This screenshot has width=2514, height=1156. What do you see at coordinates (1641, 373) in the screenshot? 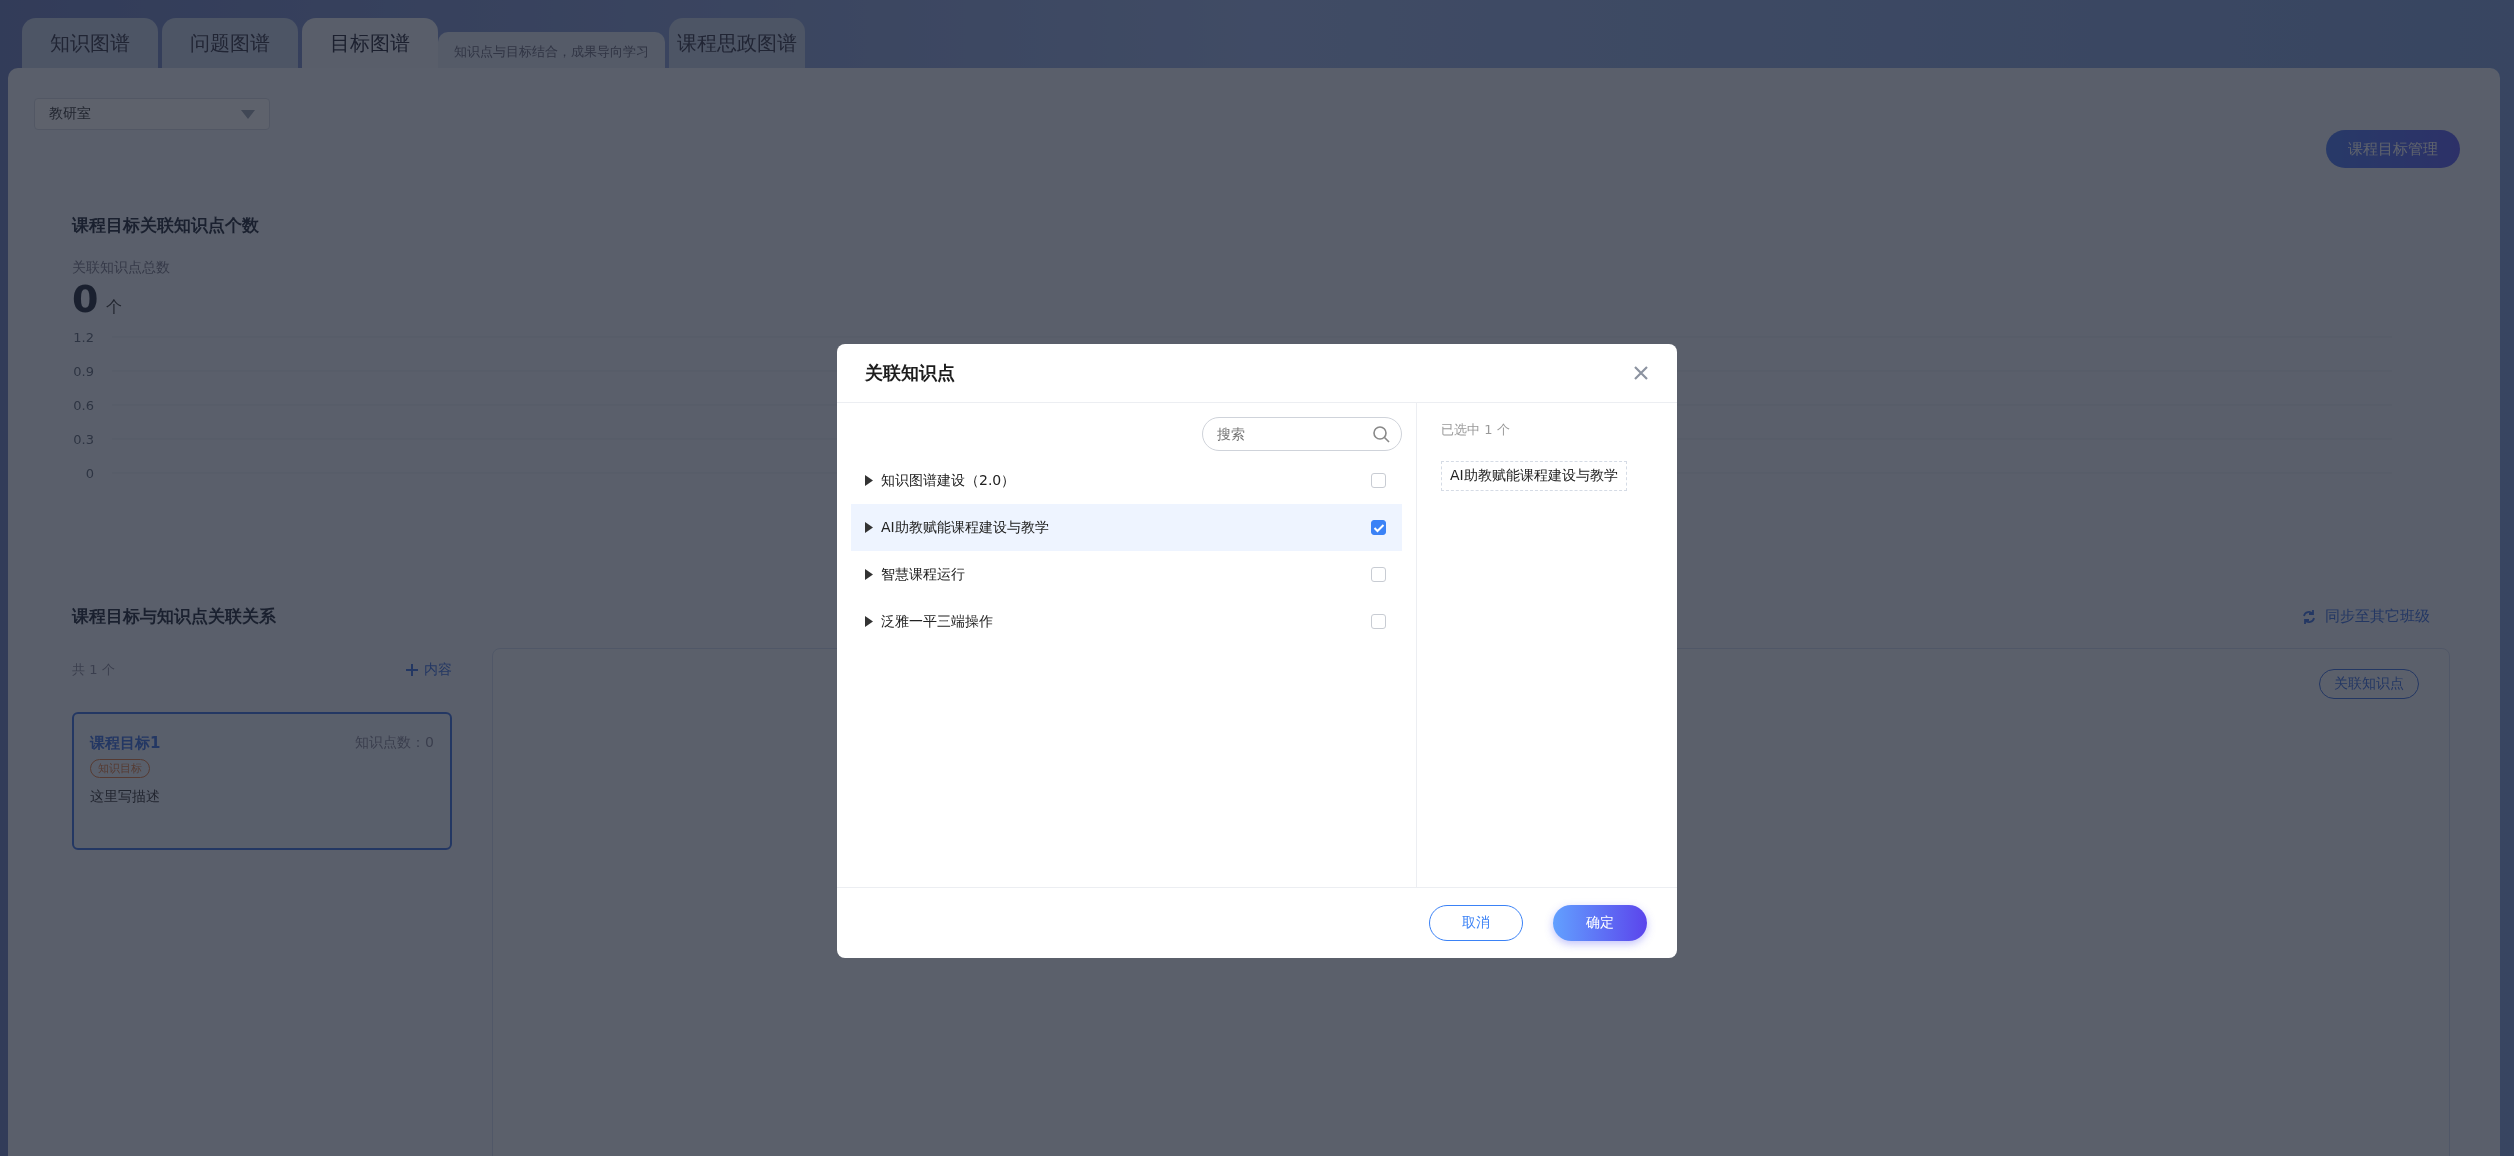
I see `close-icon` at bounding box center [1641, 373].